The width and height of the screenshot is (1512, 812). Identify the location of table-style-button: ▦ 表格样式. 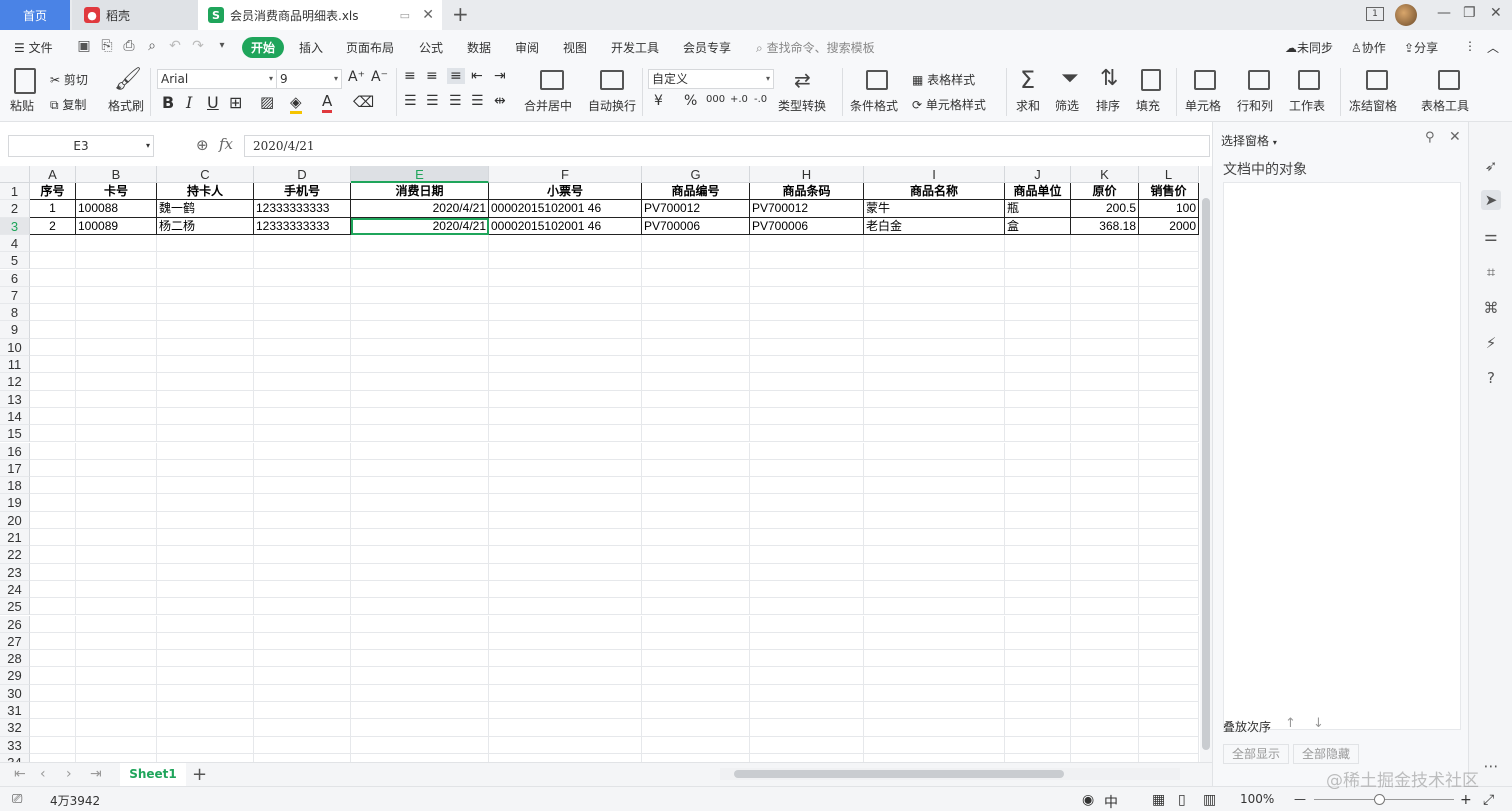
(943, 79).